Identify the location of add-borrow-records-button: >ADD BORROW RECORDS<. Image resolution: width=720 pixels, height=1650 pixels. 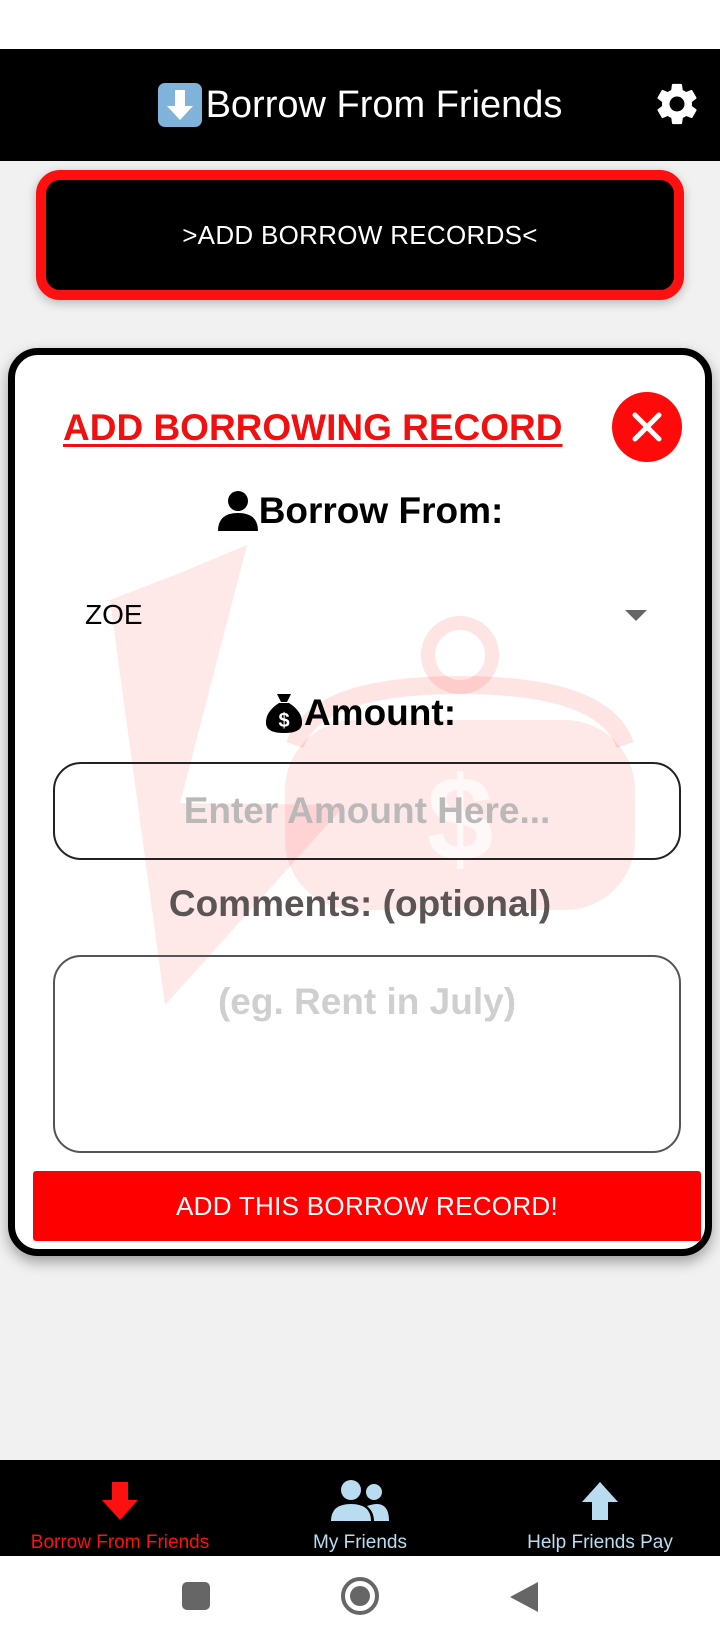
(360, 235).